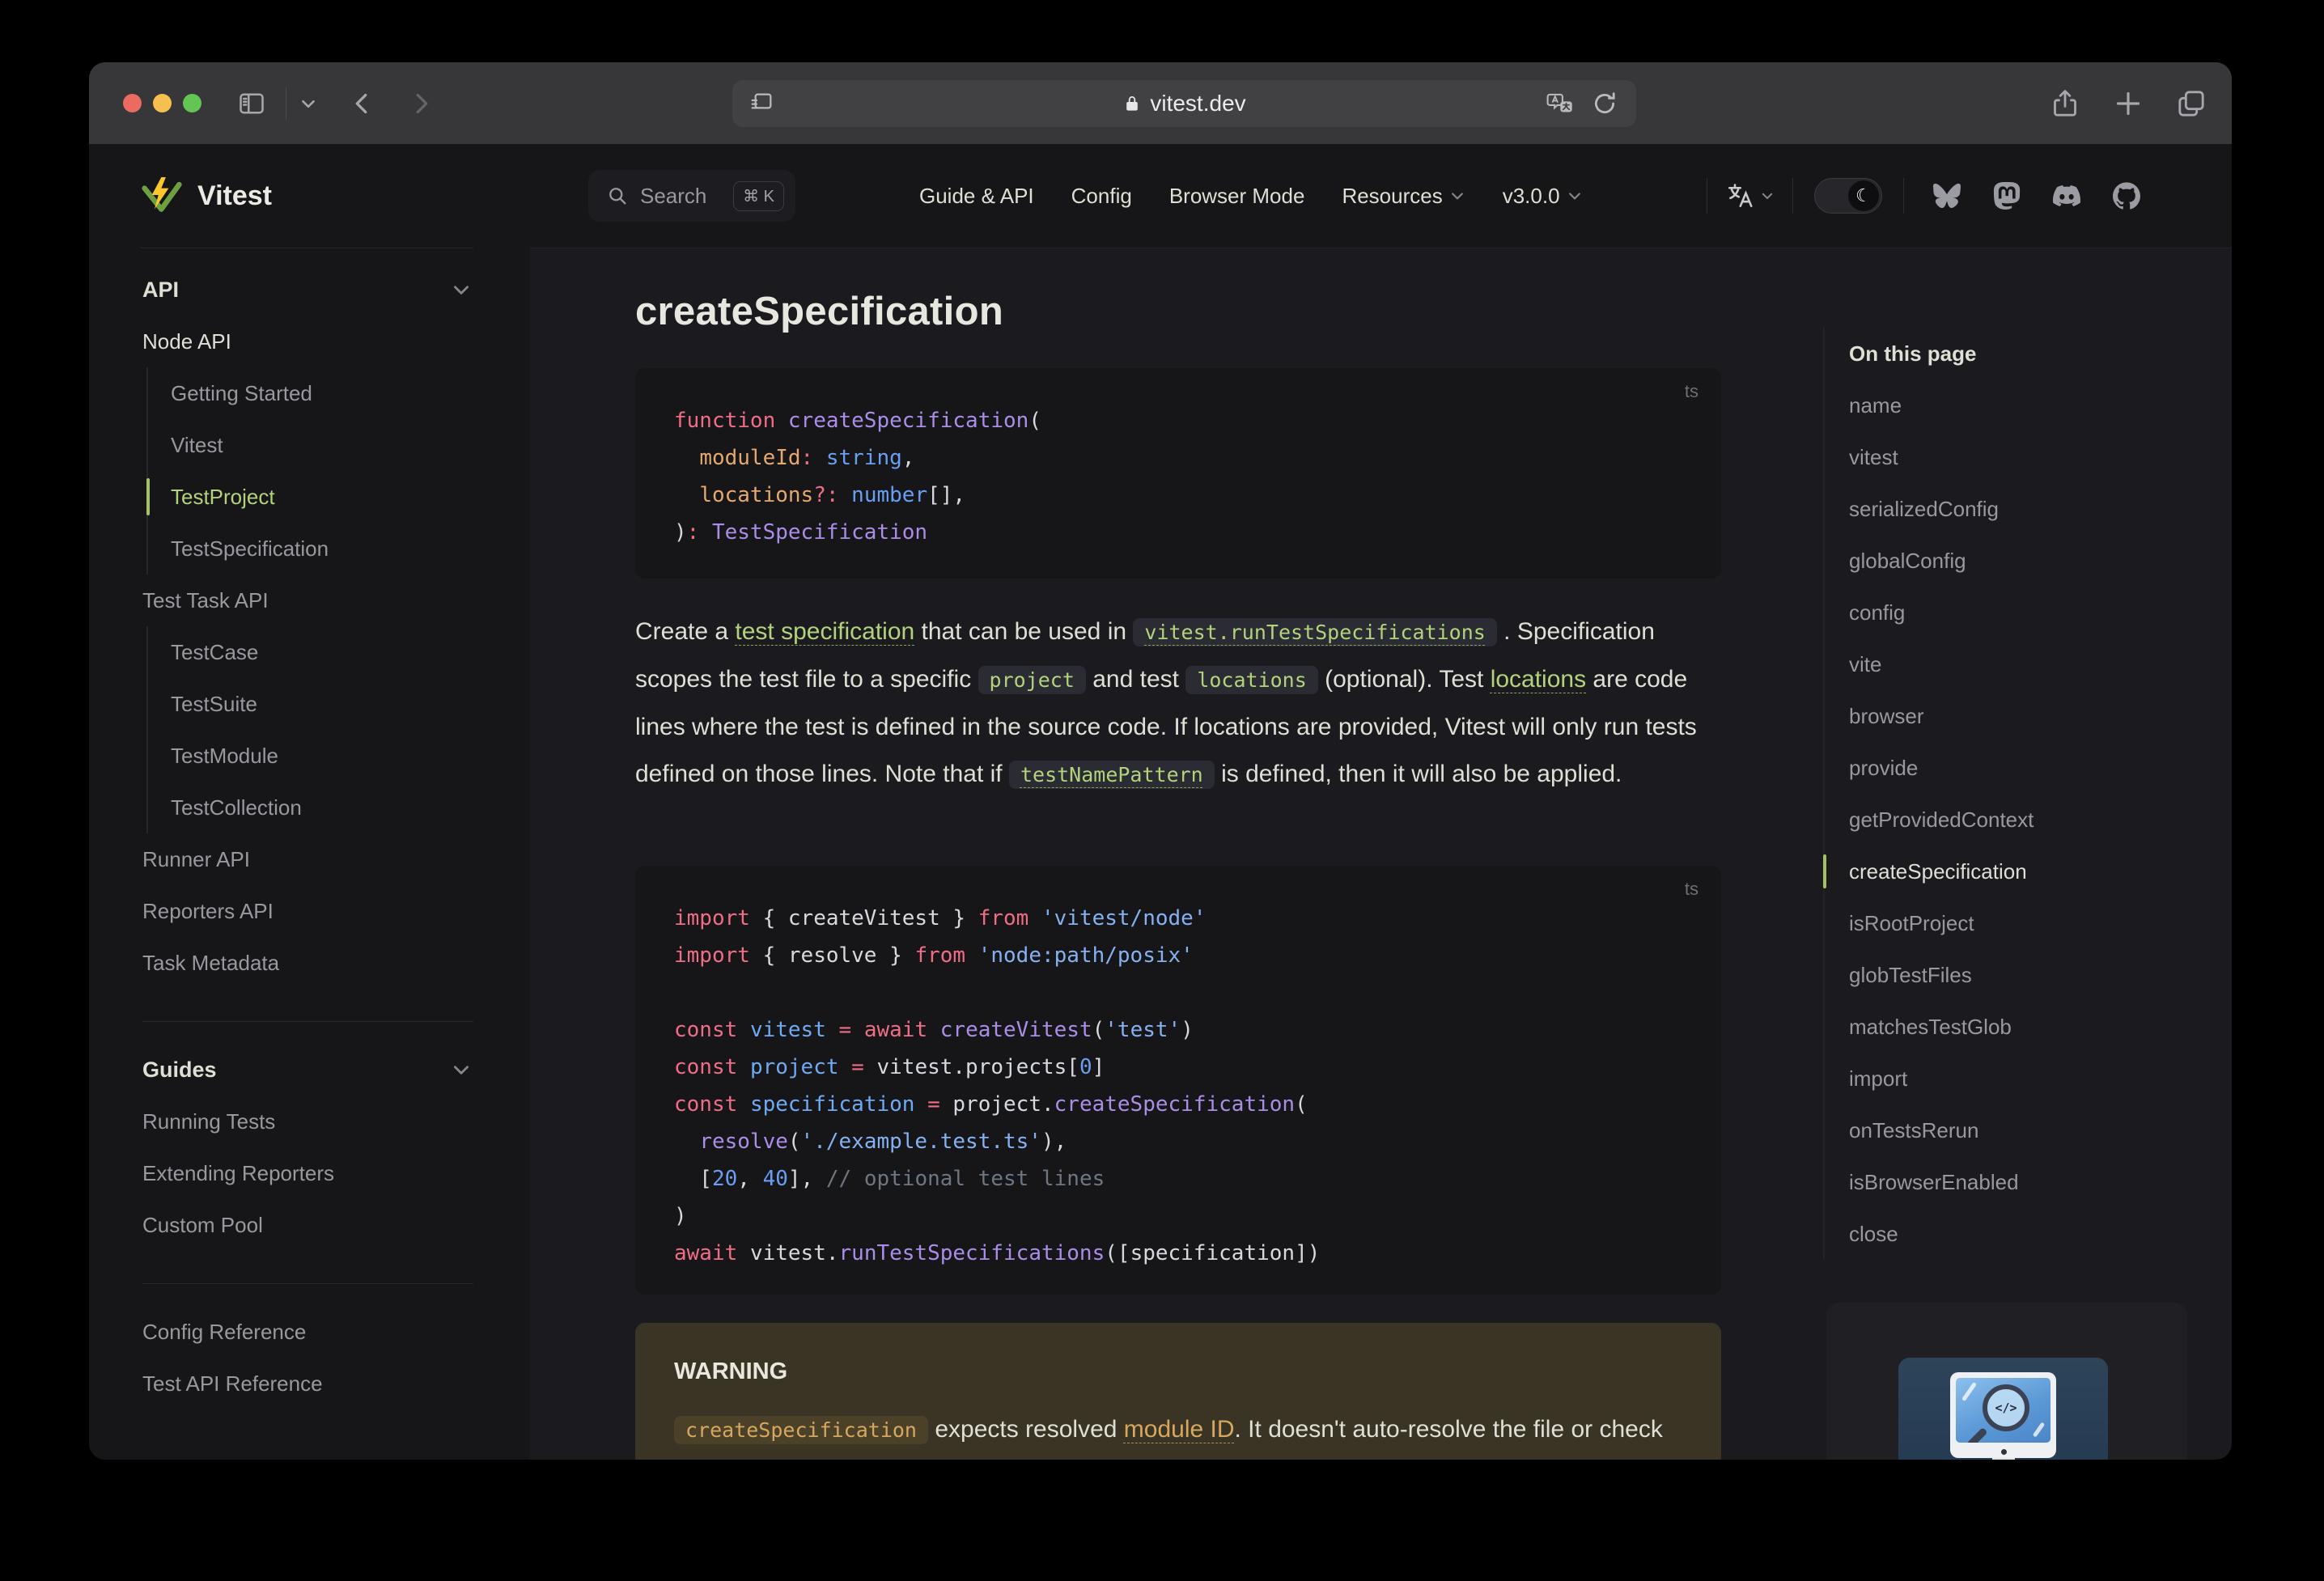  I want to click on toc-item-globalconfig: globalConfig, so click(2014, 561).